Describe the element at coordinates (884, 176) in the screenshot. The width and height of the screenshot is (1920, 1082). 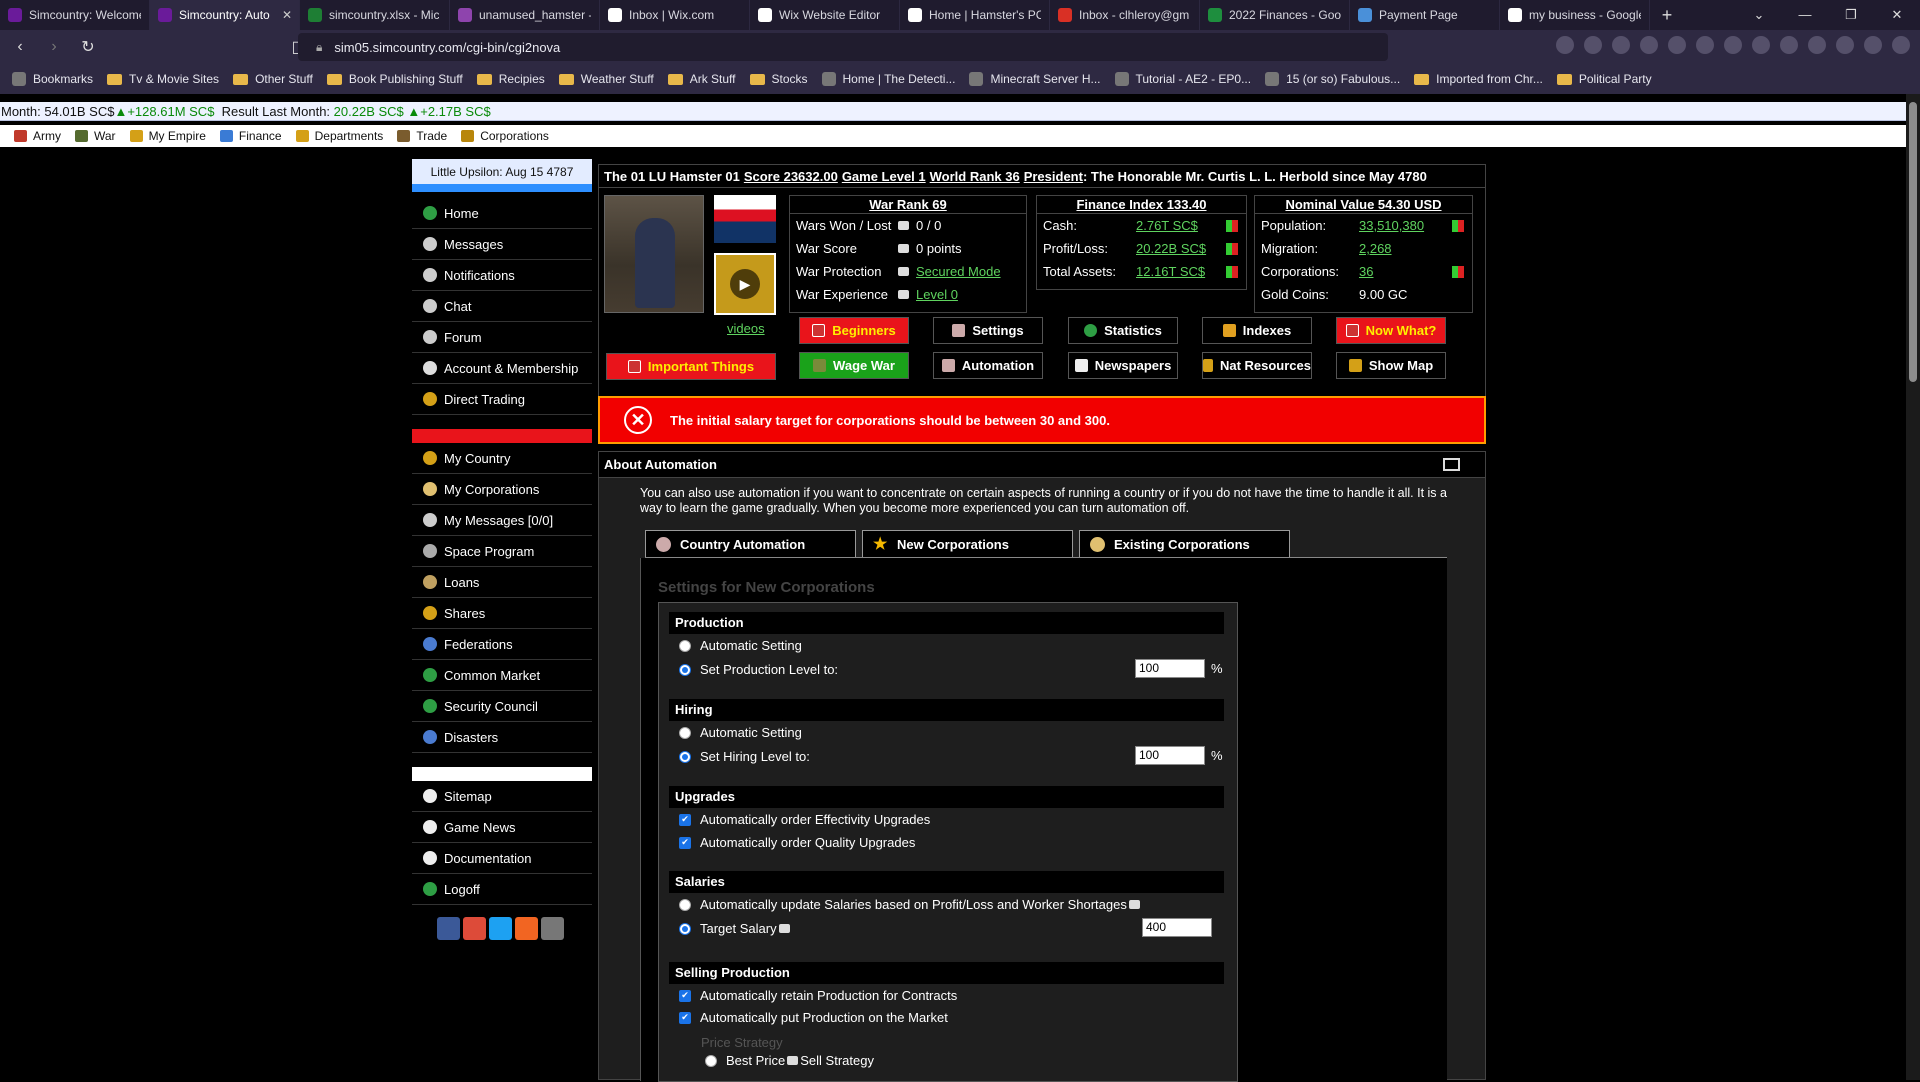
I see `game-level-link: Game Level 1` at that location.